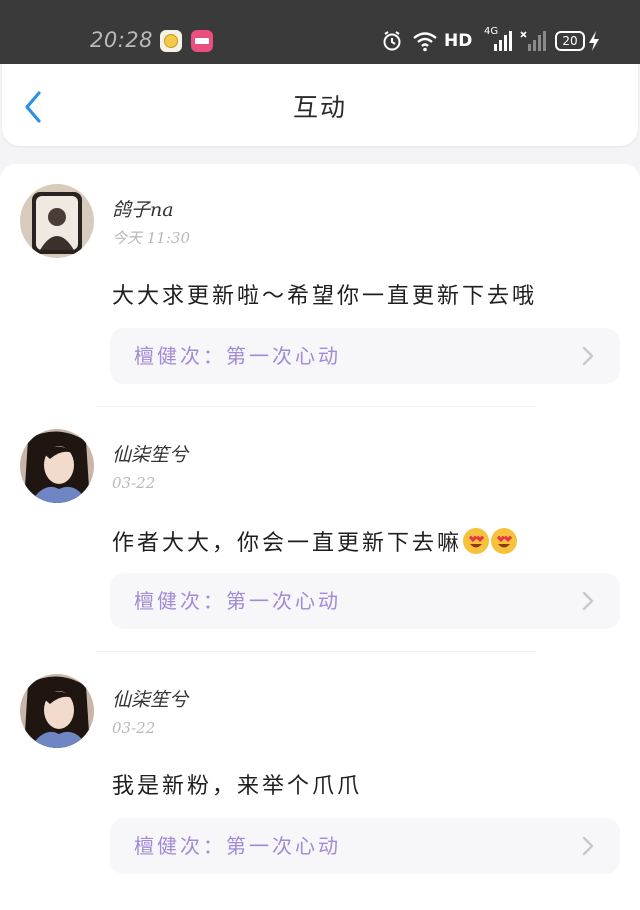  I want to click on cat-app-icon, so click(171, 41).